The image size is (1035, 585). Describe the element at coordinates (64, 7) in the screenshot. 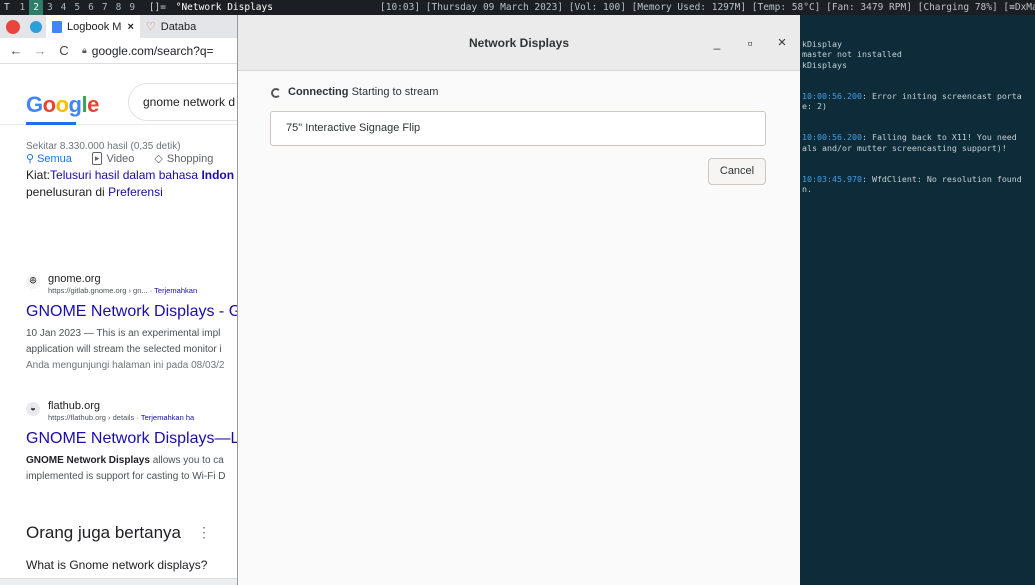

I see `workspace-4: 4` at that location.